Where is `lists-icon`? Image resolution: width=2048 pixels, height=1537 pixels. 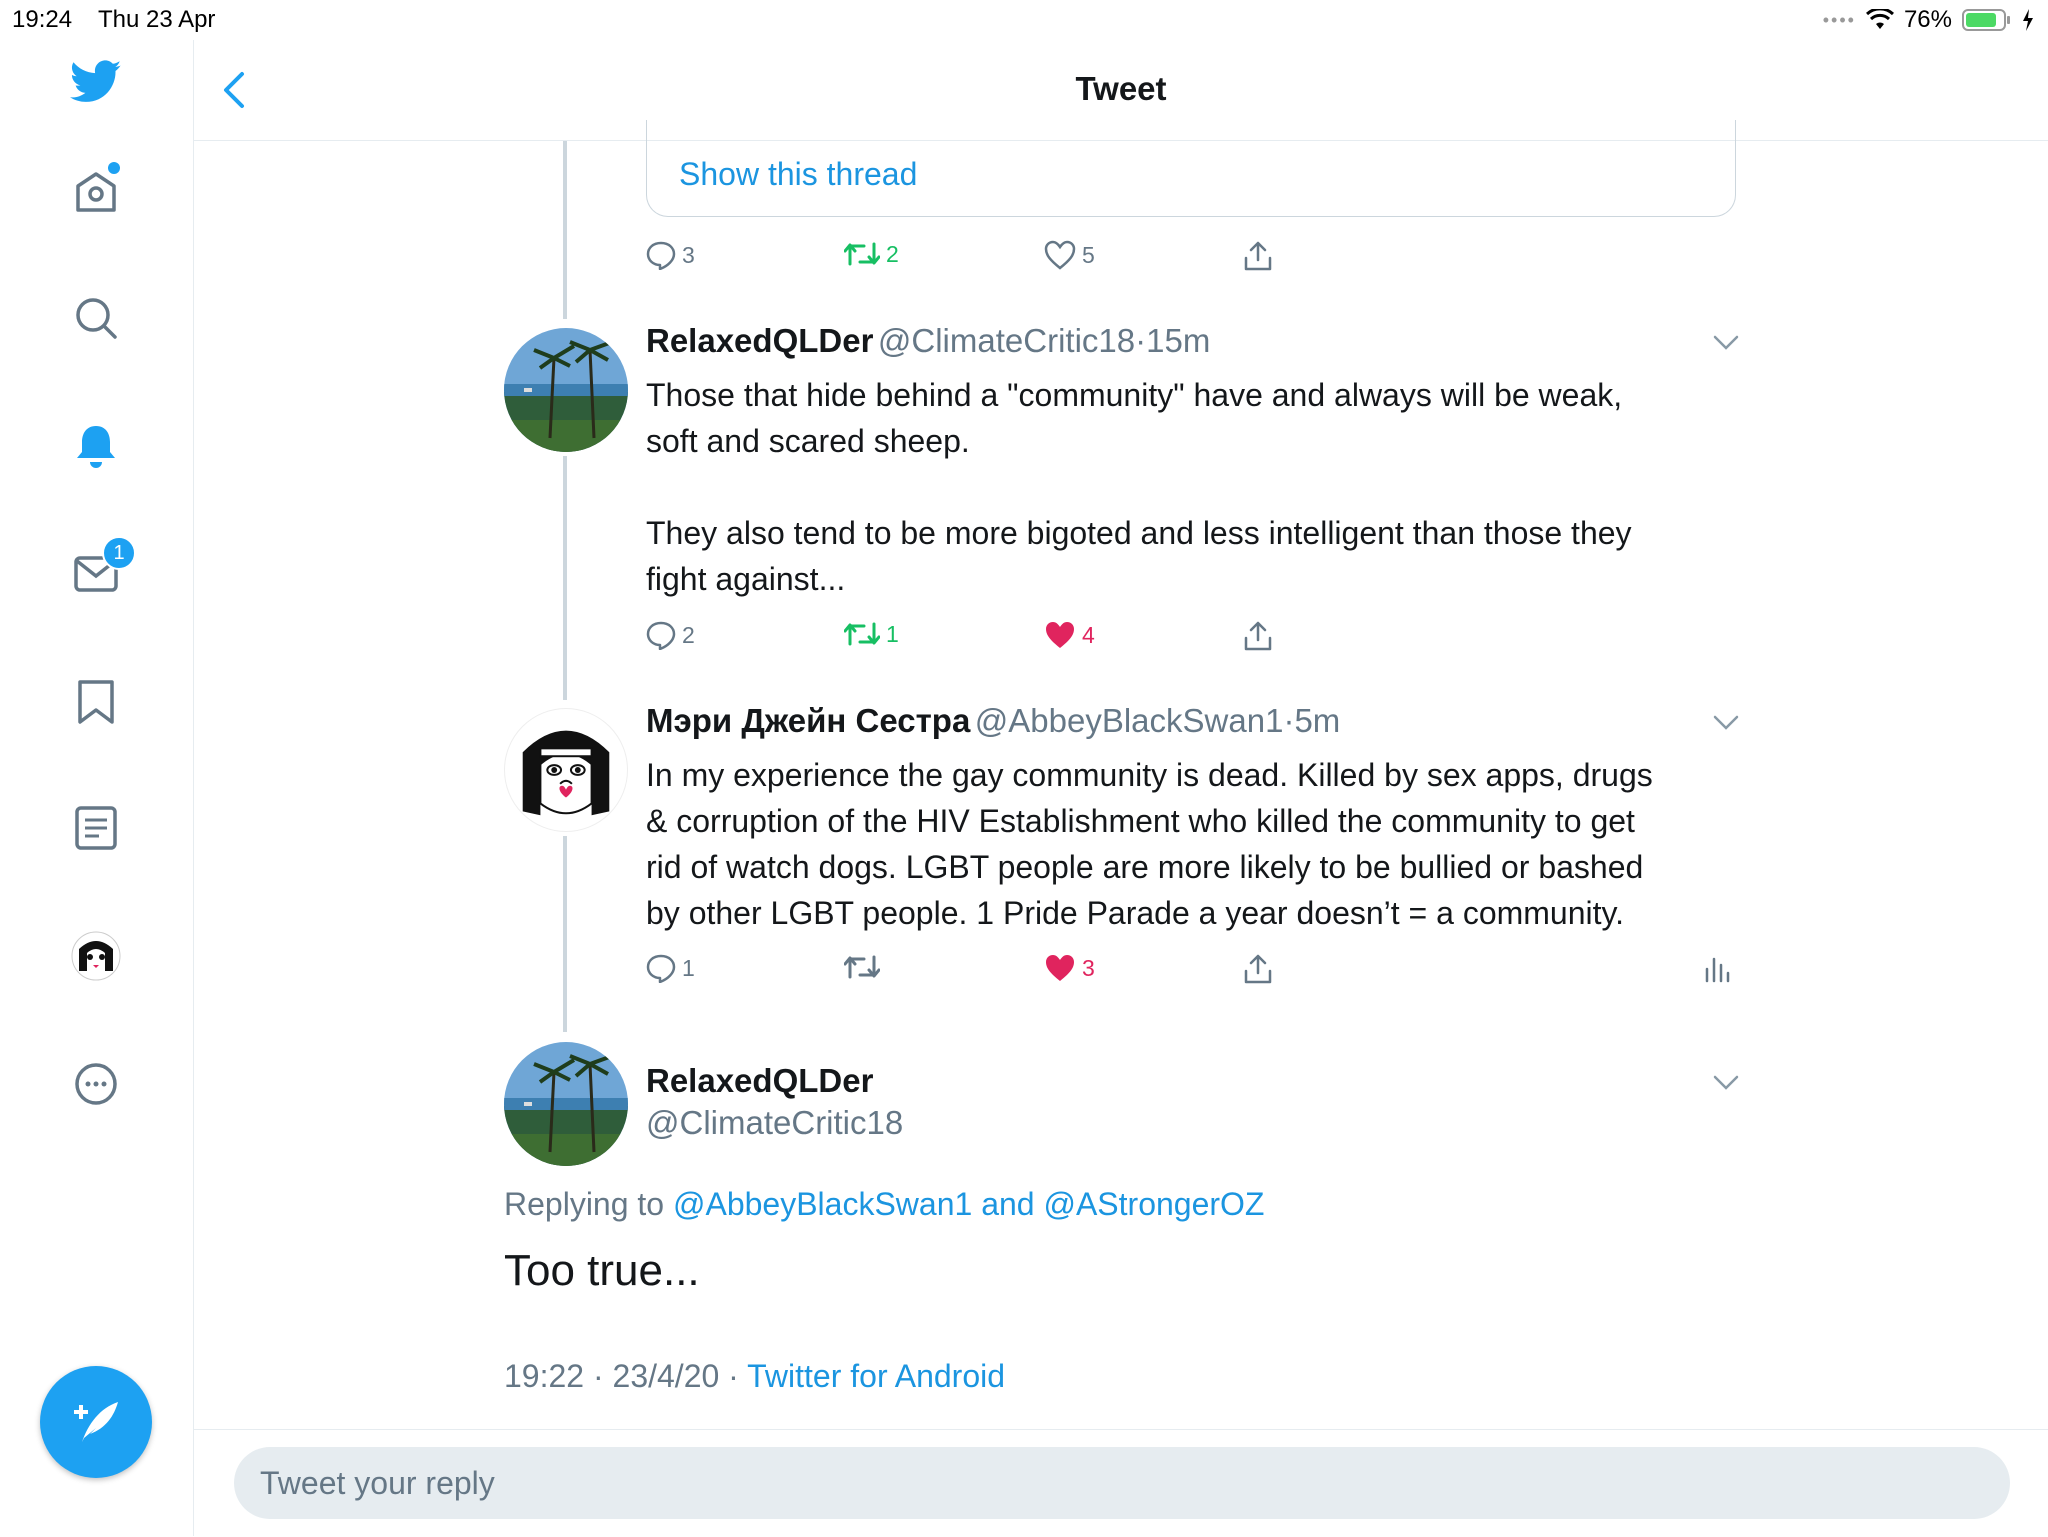 lists-icon is located at coordinates (96, 828).